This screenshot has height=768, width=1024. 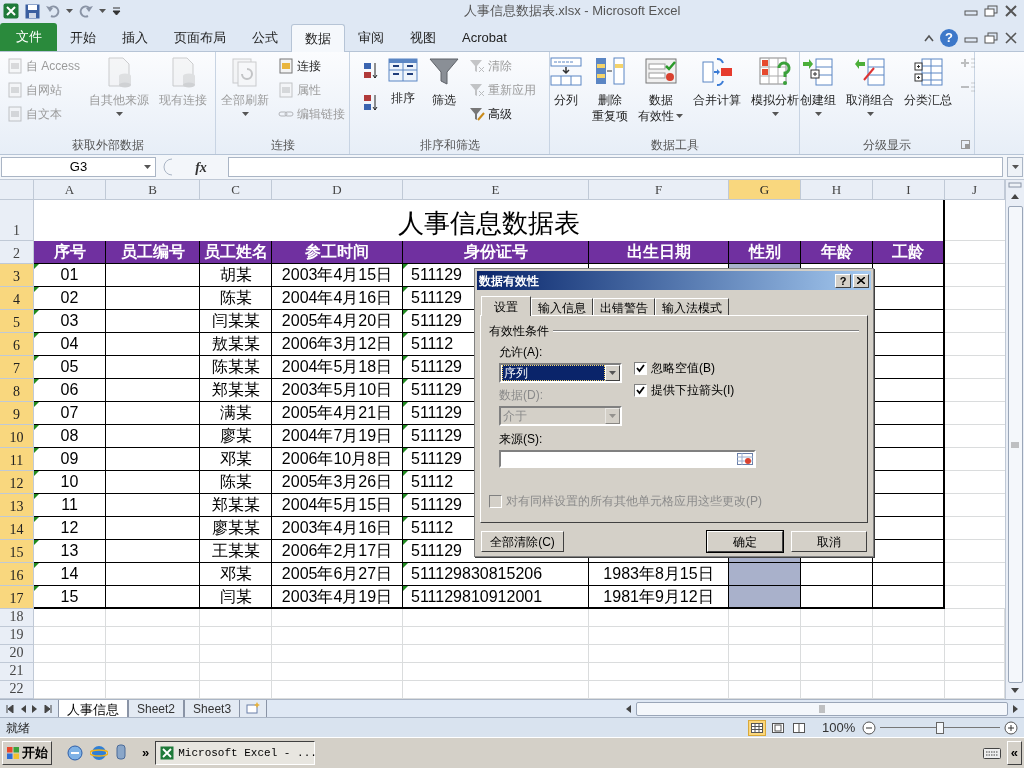 I want to click on ribbon-tab: 公式, so click(x=265, y=38).